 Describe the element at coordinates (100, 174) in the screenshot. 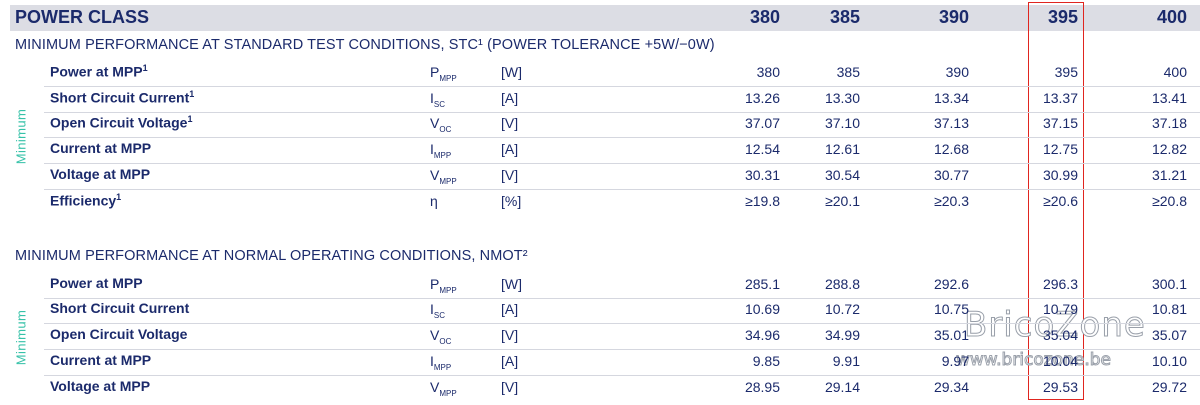

I see `stc-row-name: Voltage at MPP` at that location.